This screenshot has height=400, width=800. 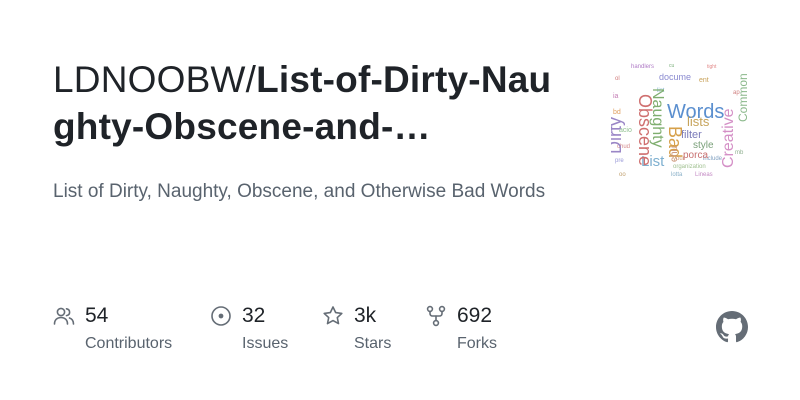 I want to click on svg-text: Dirty, so click(x=618, y=135).